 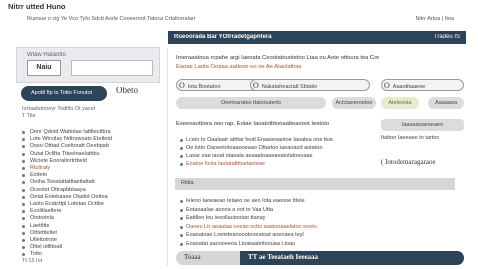 What do you see at coordinates (167, 157) in the screenshot?
I see `divider` at bounding box center [167, 157].